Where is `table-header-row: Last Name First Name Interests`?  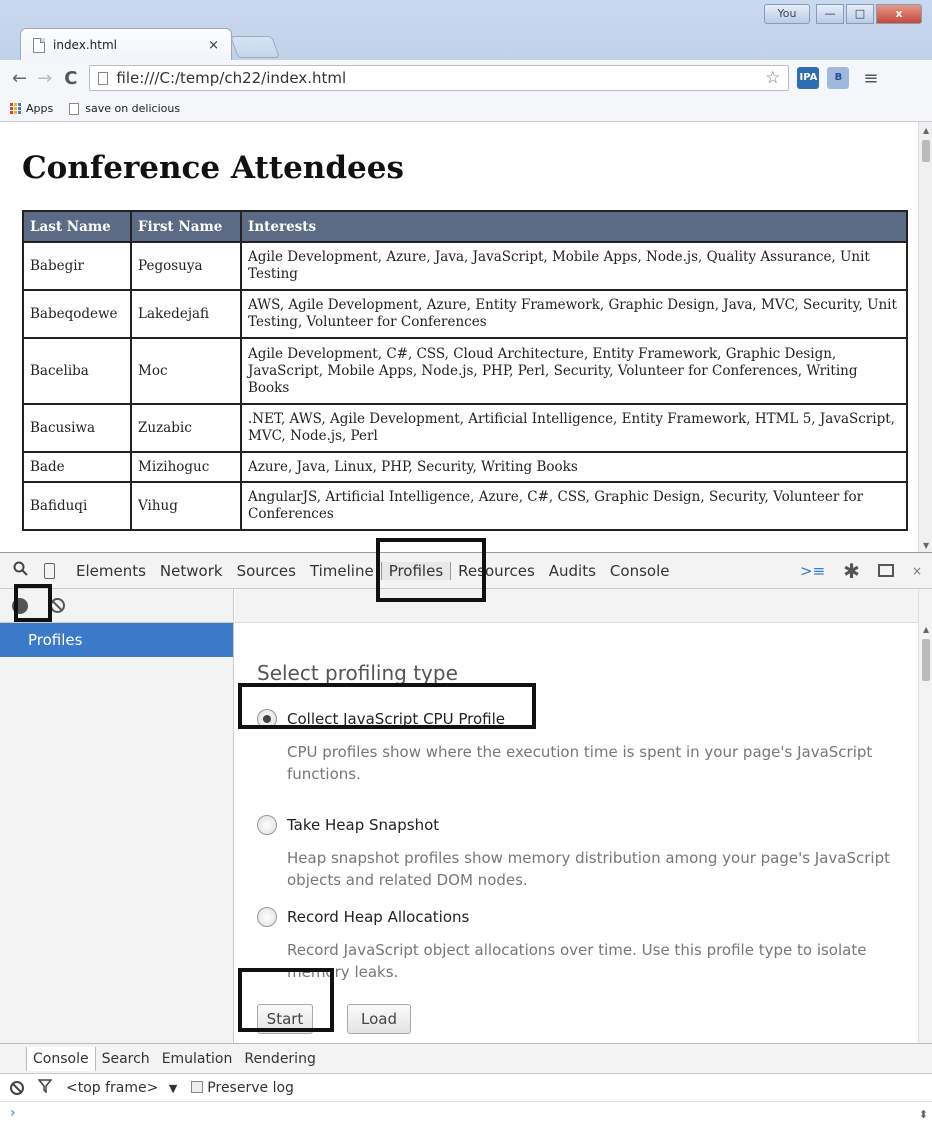 table-header-row: Last Name First Name Interests is located at coordinates (465, 226).